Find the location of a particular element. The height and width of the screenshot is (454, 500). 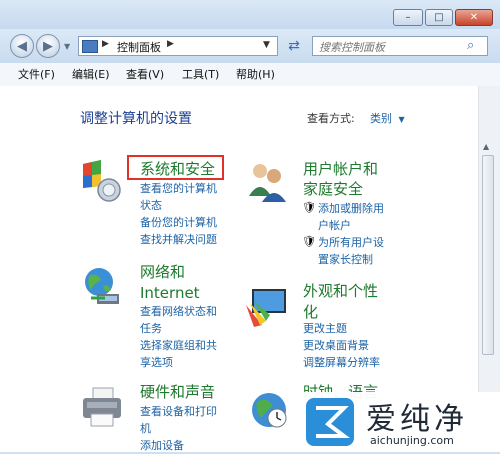

shield-icon is located at coordinates (102, 181).